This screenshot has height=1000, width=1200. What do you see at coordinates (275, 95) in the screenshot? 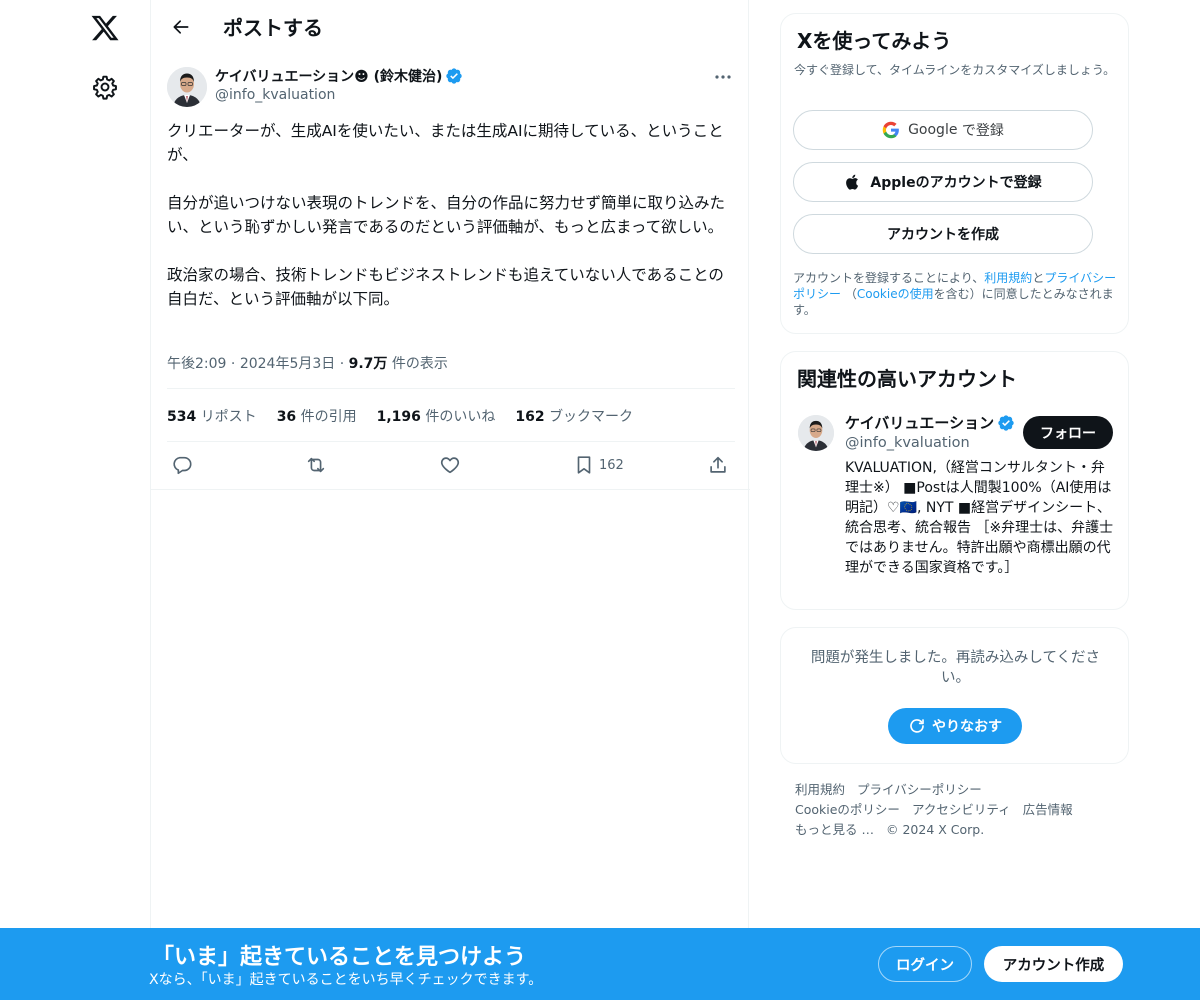
I see `author-handle: @info_kvaluation` at bounding box center [275, 95].